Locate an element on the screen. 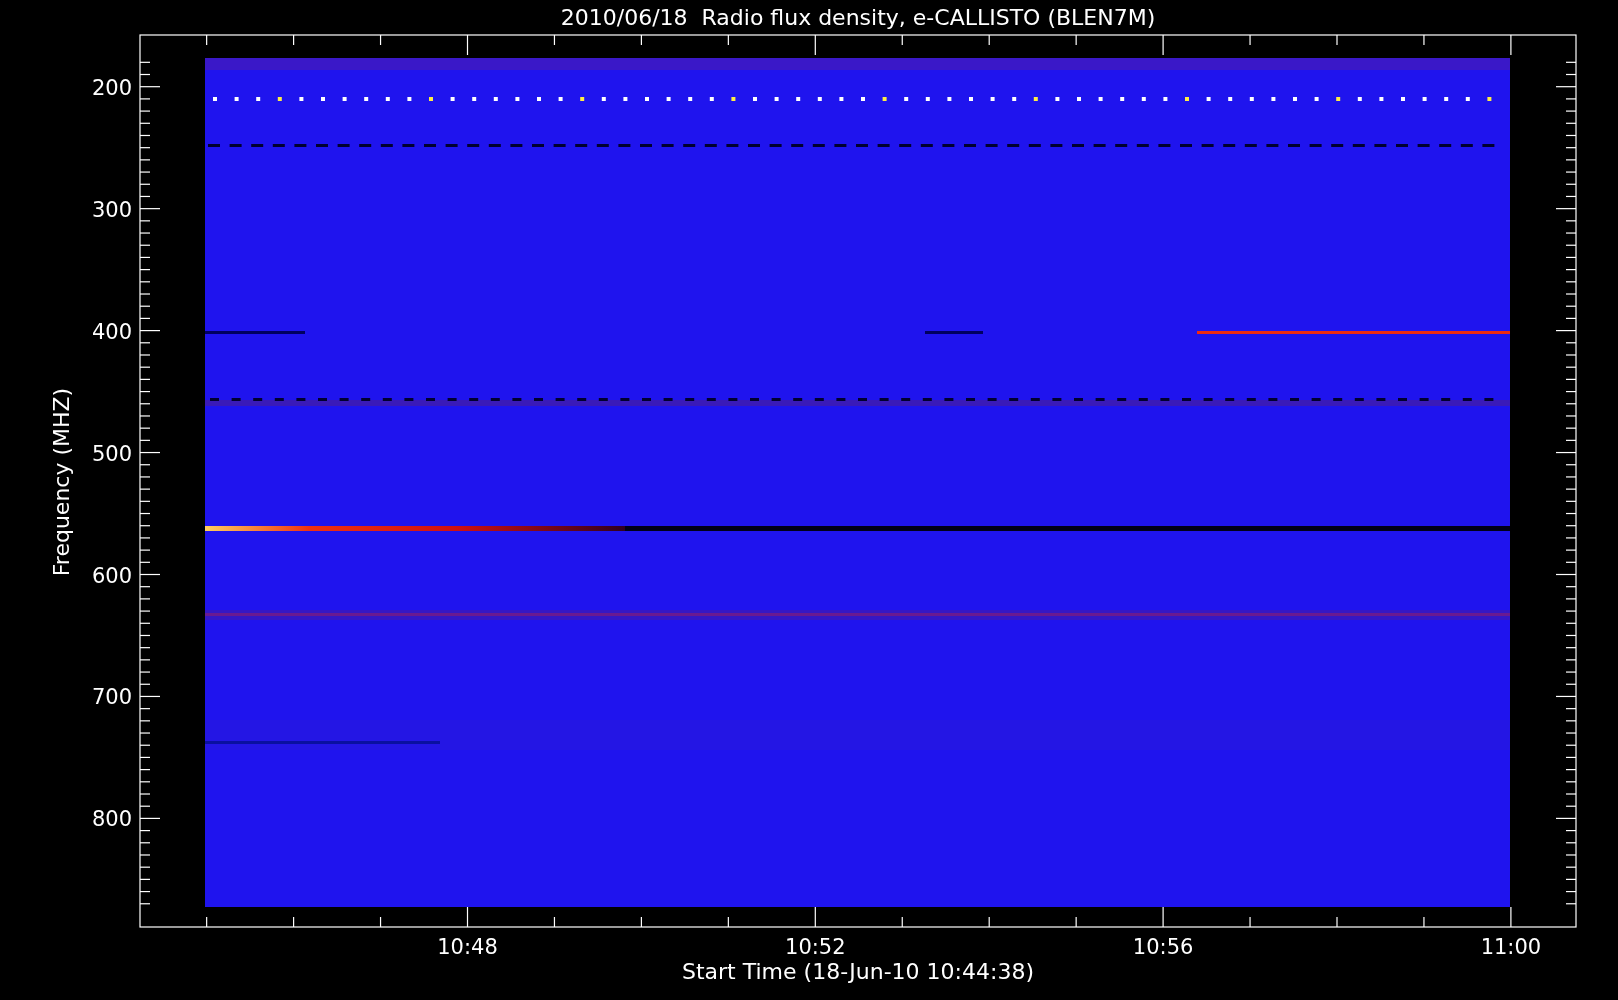 This screenshot has height=1000, width=1618. axis-tick-label: 800 is located at coordinates (111, 819).